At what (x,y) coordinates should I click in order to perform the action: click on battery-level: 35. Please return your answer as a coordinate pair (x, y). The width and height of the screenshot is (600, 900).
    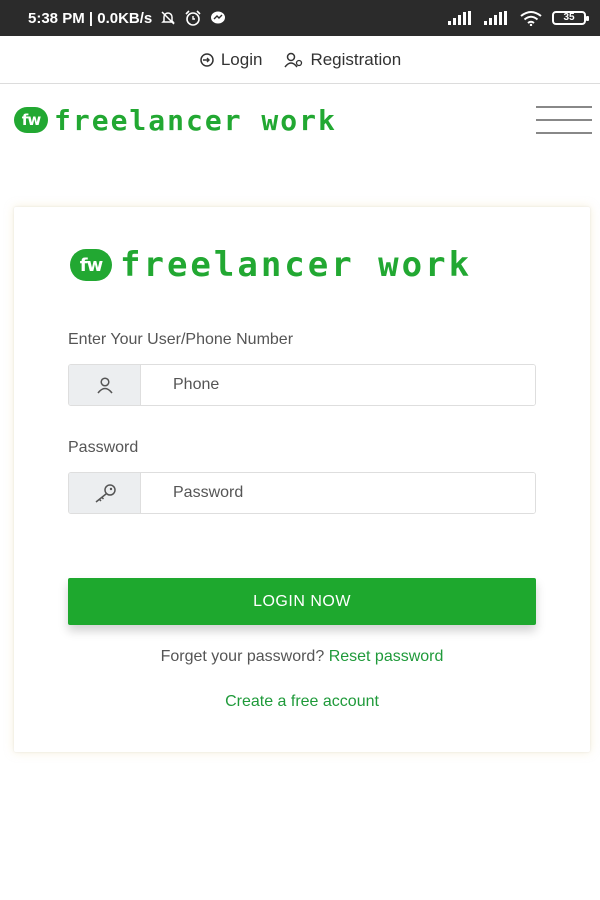
    Looking at the image, I should click on (569, 17).